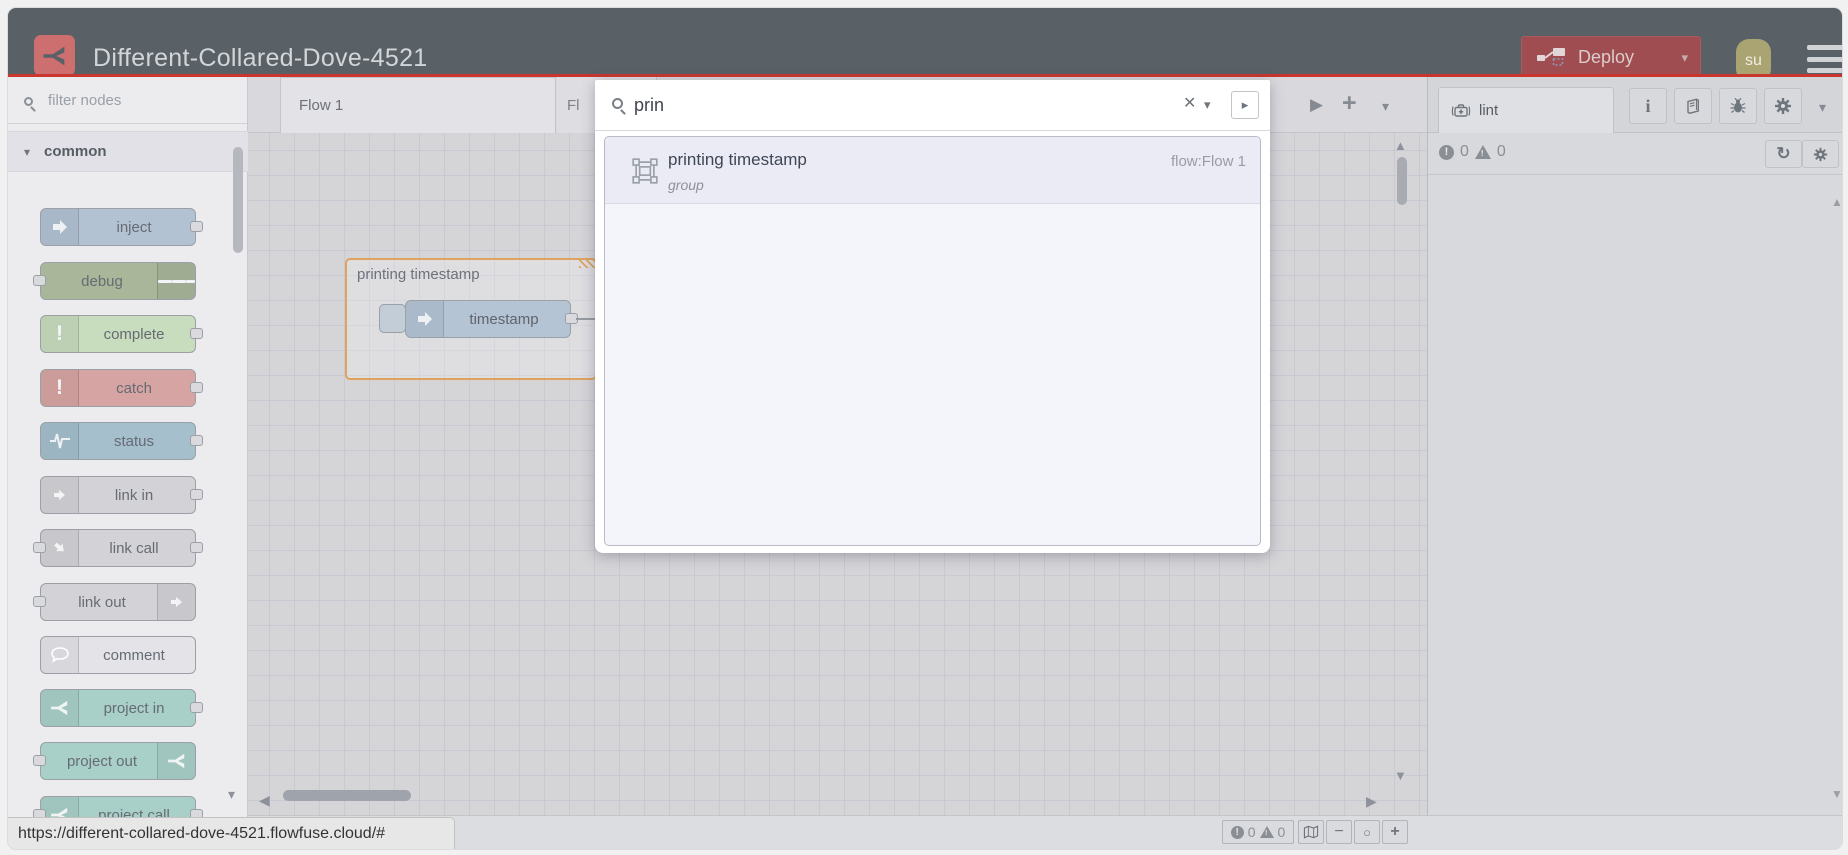 The width and height of the screenshot is (1848, 855). I want to click on zoom-out-button: −, so click(1339, 832).